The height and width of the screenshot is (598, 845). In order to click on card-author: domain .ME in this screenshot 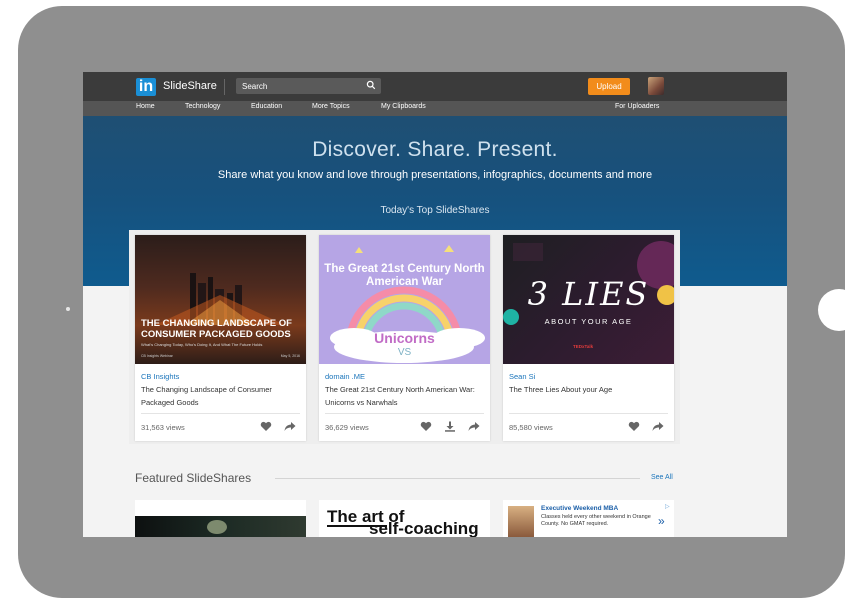, I will do `click(345, 376)`.